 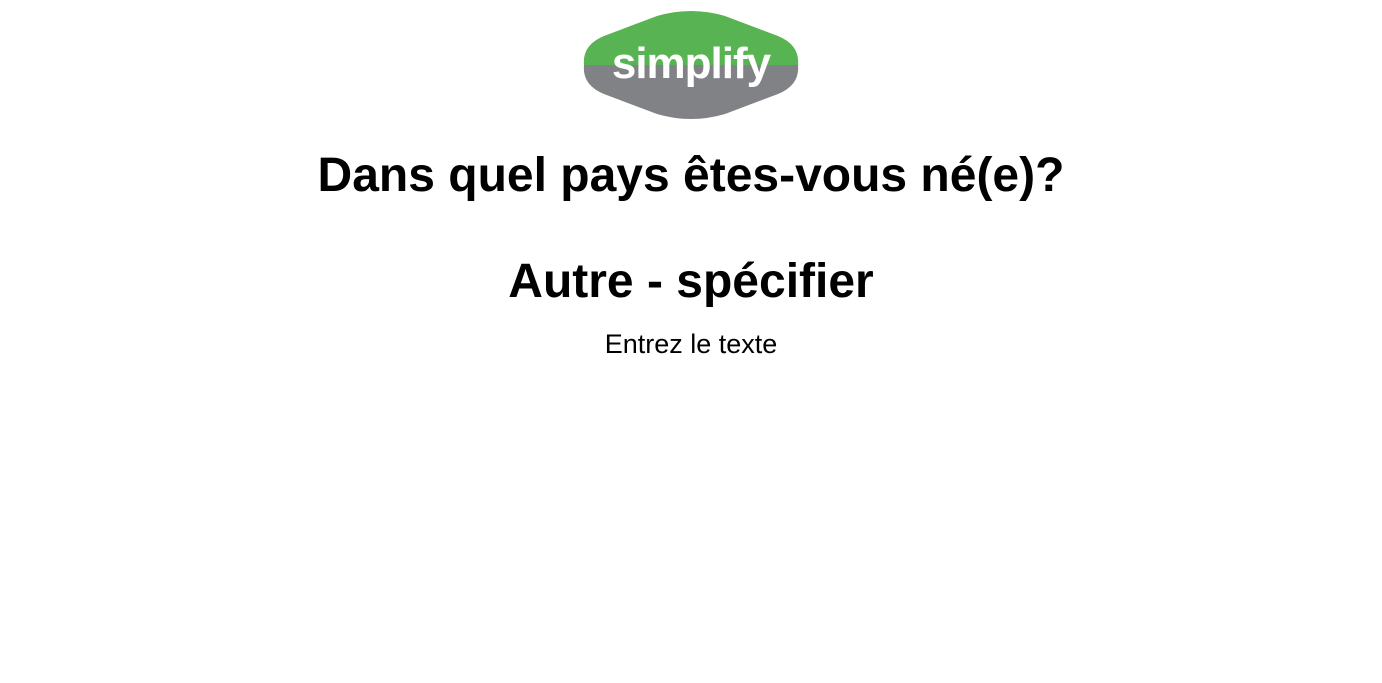 I want to click on question-title: Dans quel pays êtes-vous né(e)?, so click(x=691, y=175).